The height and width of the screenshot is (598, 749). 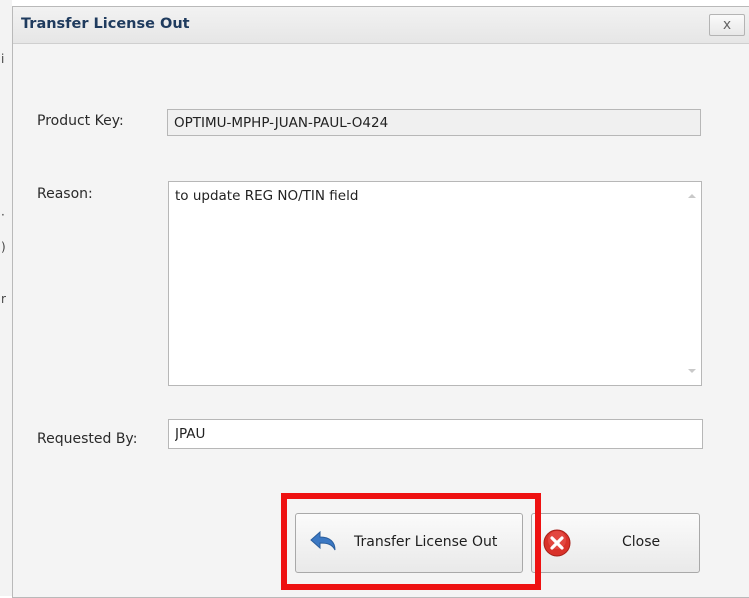 I want to click on background-fragment: r, so click(x=3, y=299).